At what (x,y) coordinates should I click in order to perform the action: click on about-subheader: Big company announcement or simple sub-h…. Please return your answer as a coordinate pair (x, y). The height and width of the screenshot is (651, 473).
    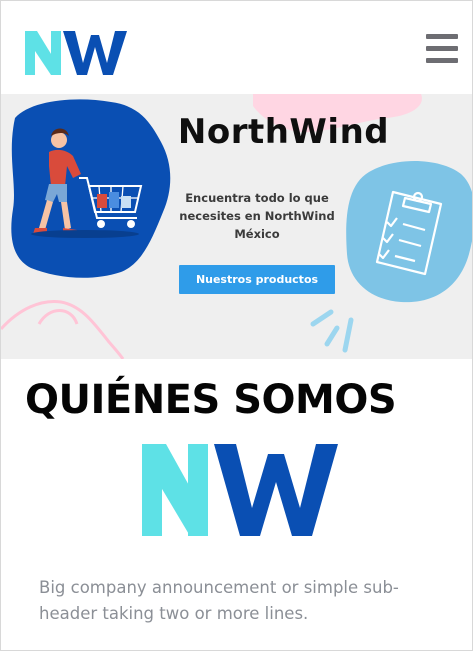
    Looking at the image, I should click on (219, 600).